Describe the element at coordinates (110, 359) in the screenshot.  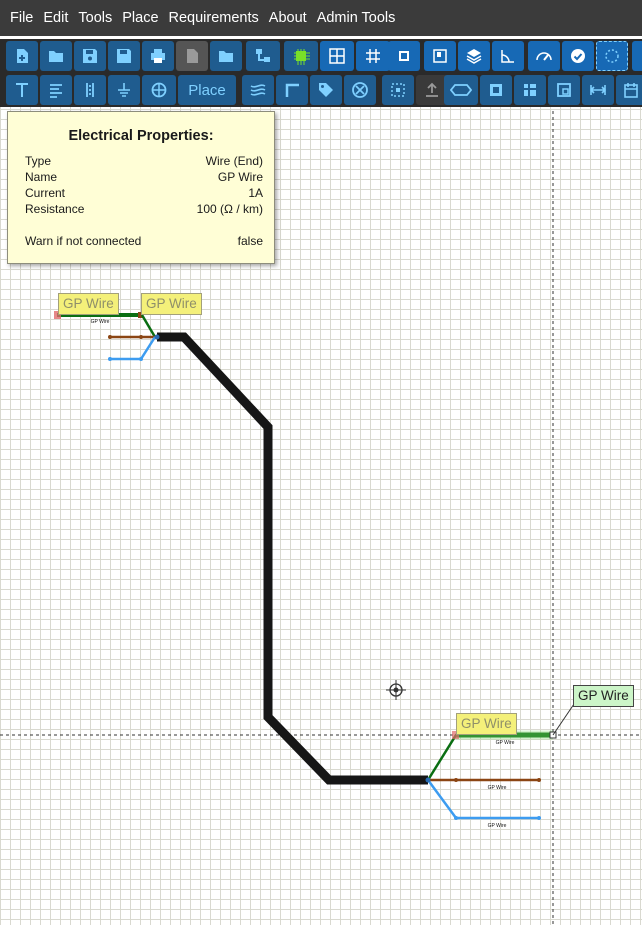
I see `wire-blue-end` at that location.